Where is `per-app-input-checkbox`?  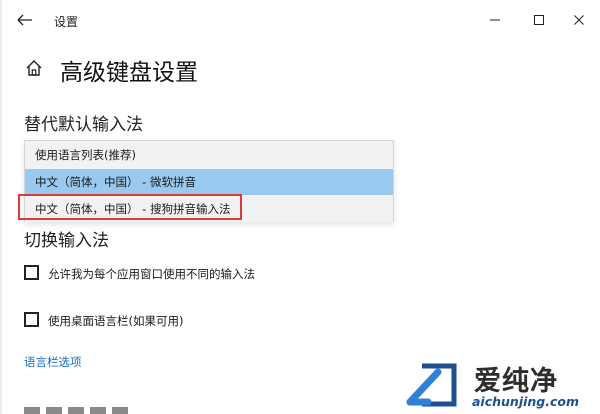
per-app-input-checkbox is located at coordinates (31, 272).